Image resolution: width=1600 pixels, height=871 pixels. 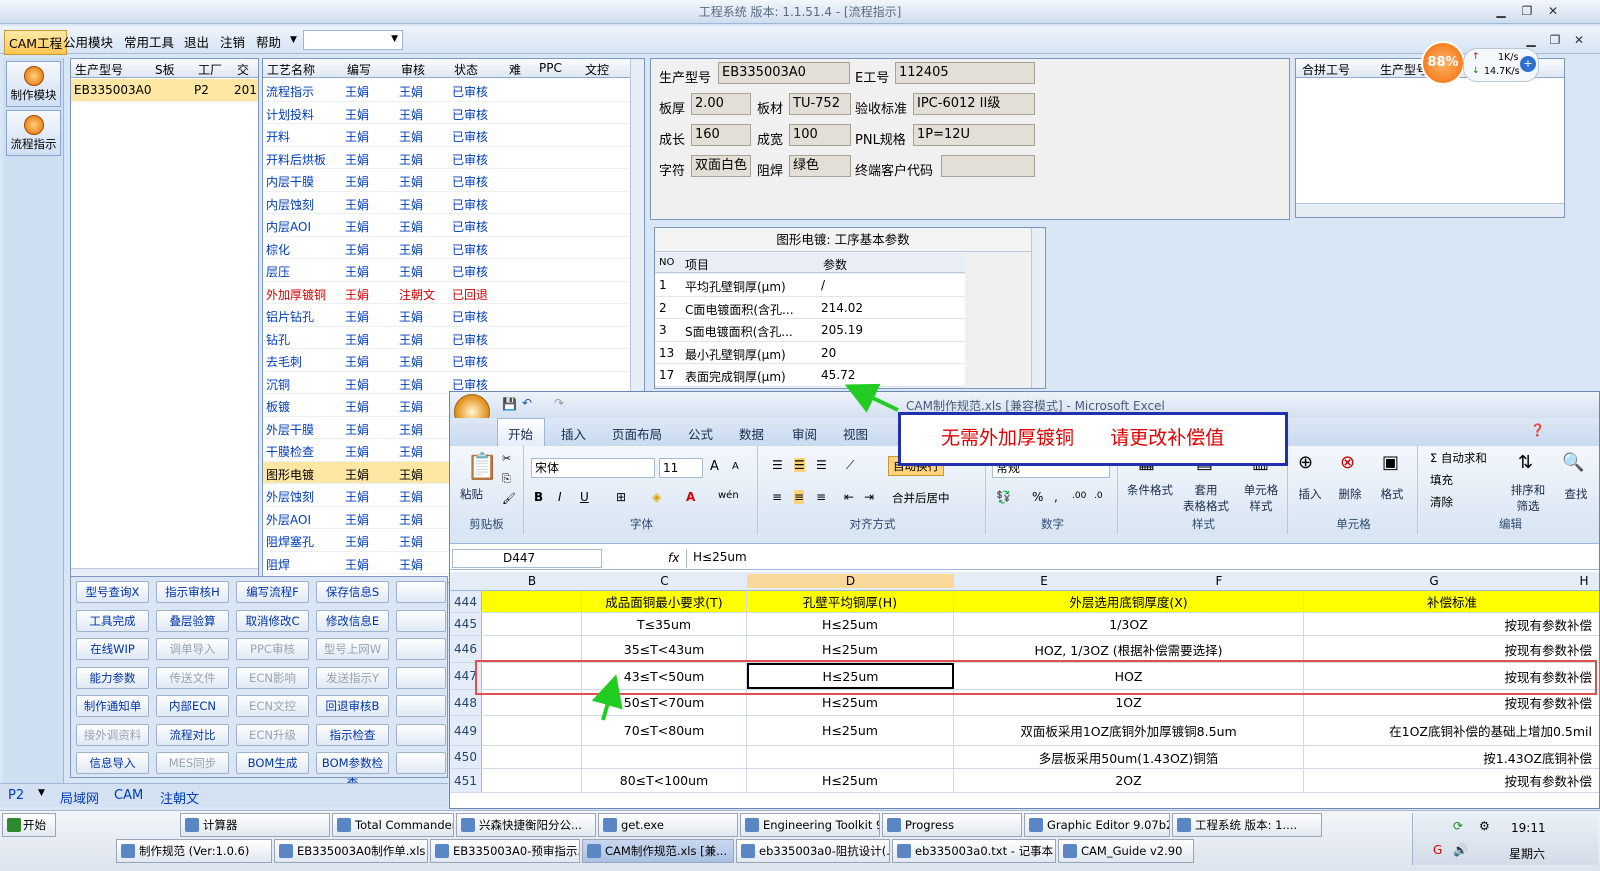 What do you see at coordinates (1437, 850) in the screenshot?
I see `tray-icon: G` at bounding box center [1437, 850].